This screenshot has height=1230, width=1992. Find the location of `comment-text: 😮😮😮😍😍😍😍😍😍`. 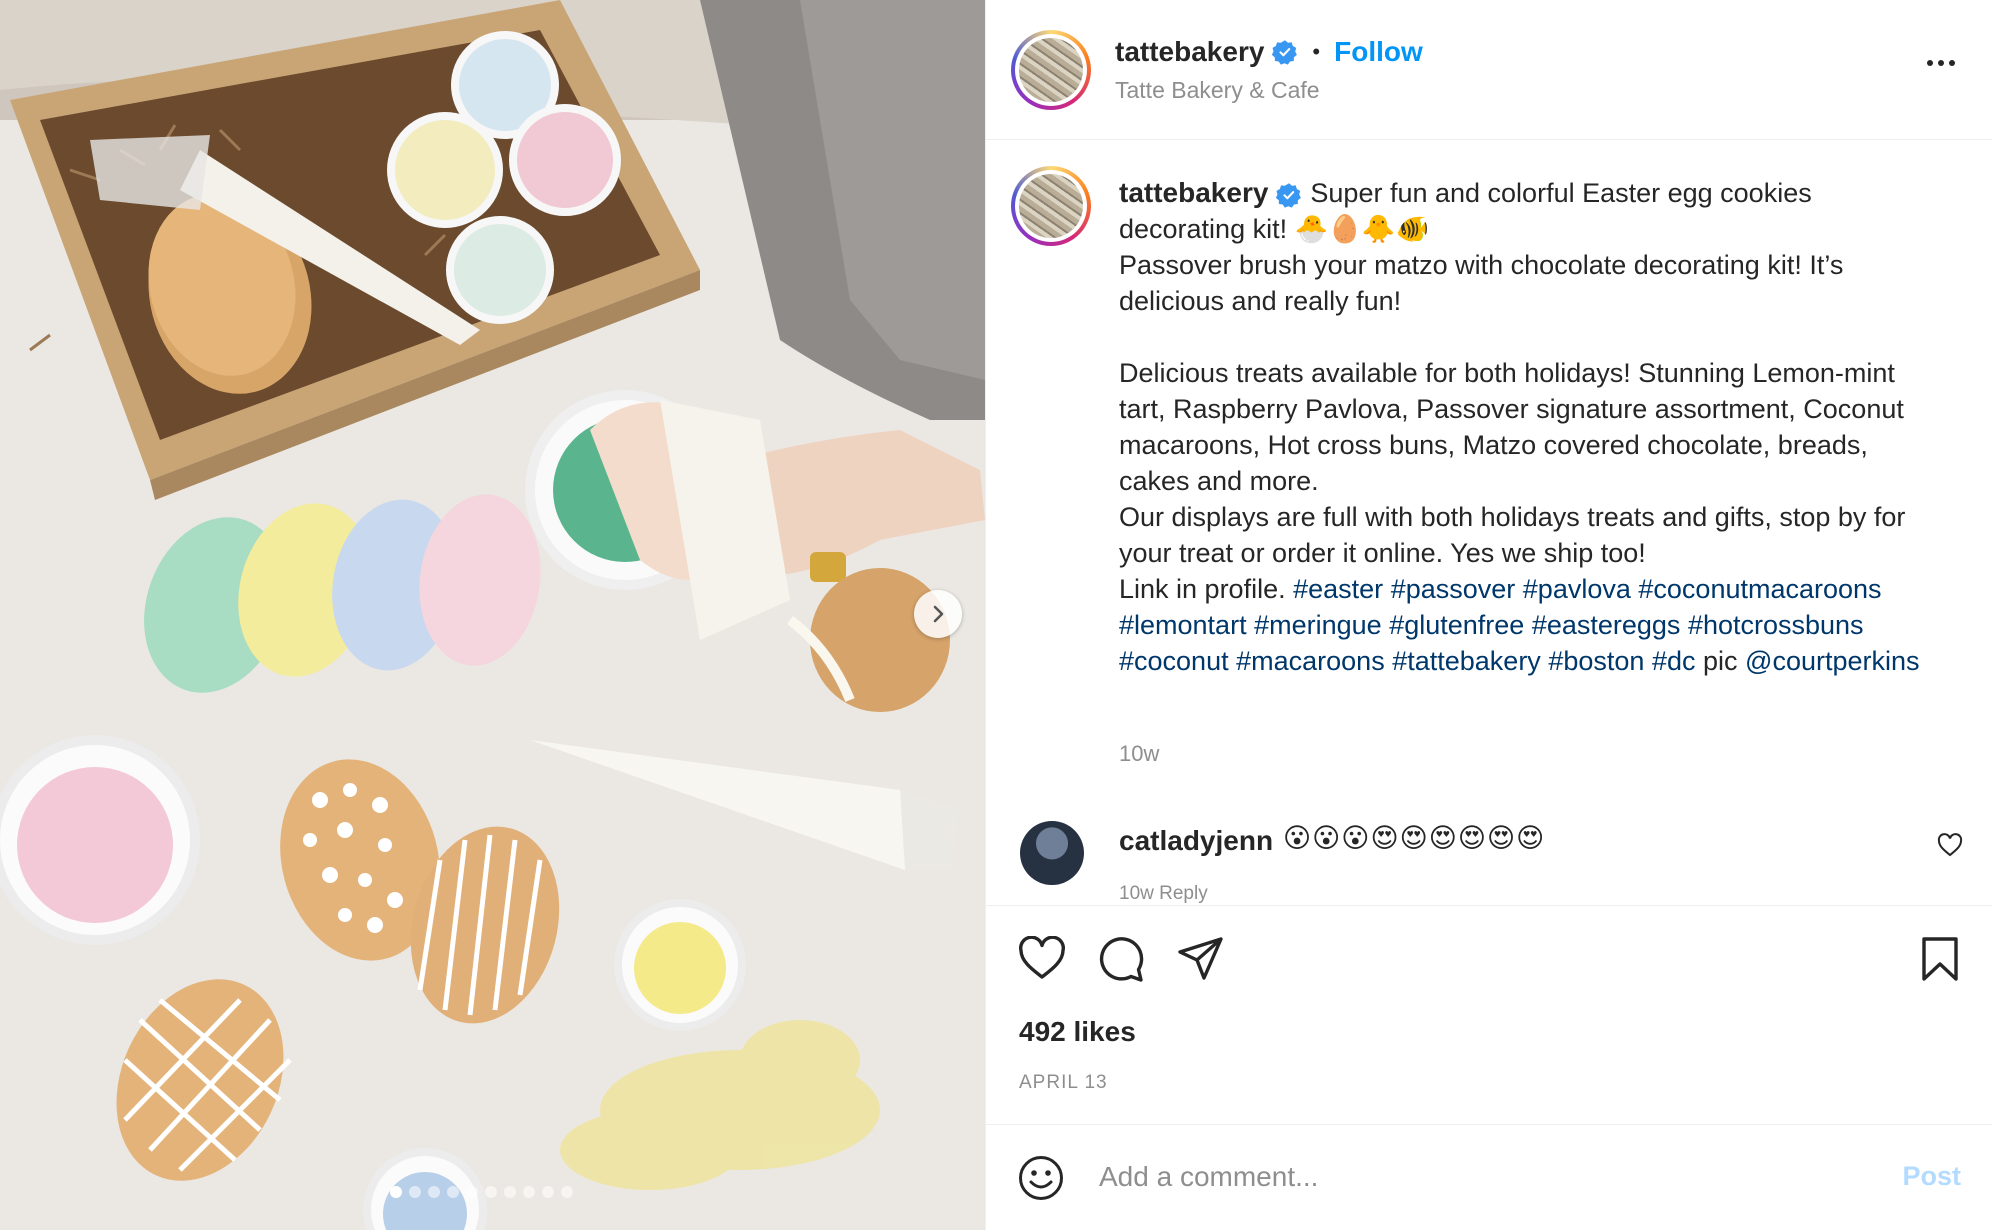

comment-text: 😮😮😮😍😍😍😍😍😍 is located at coordinates (1414, 838).